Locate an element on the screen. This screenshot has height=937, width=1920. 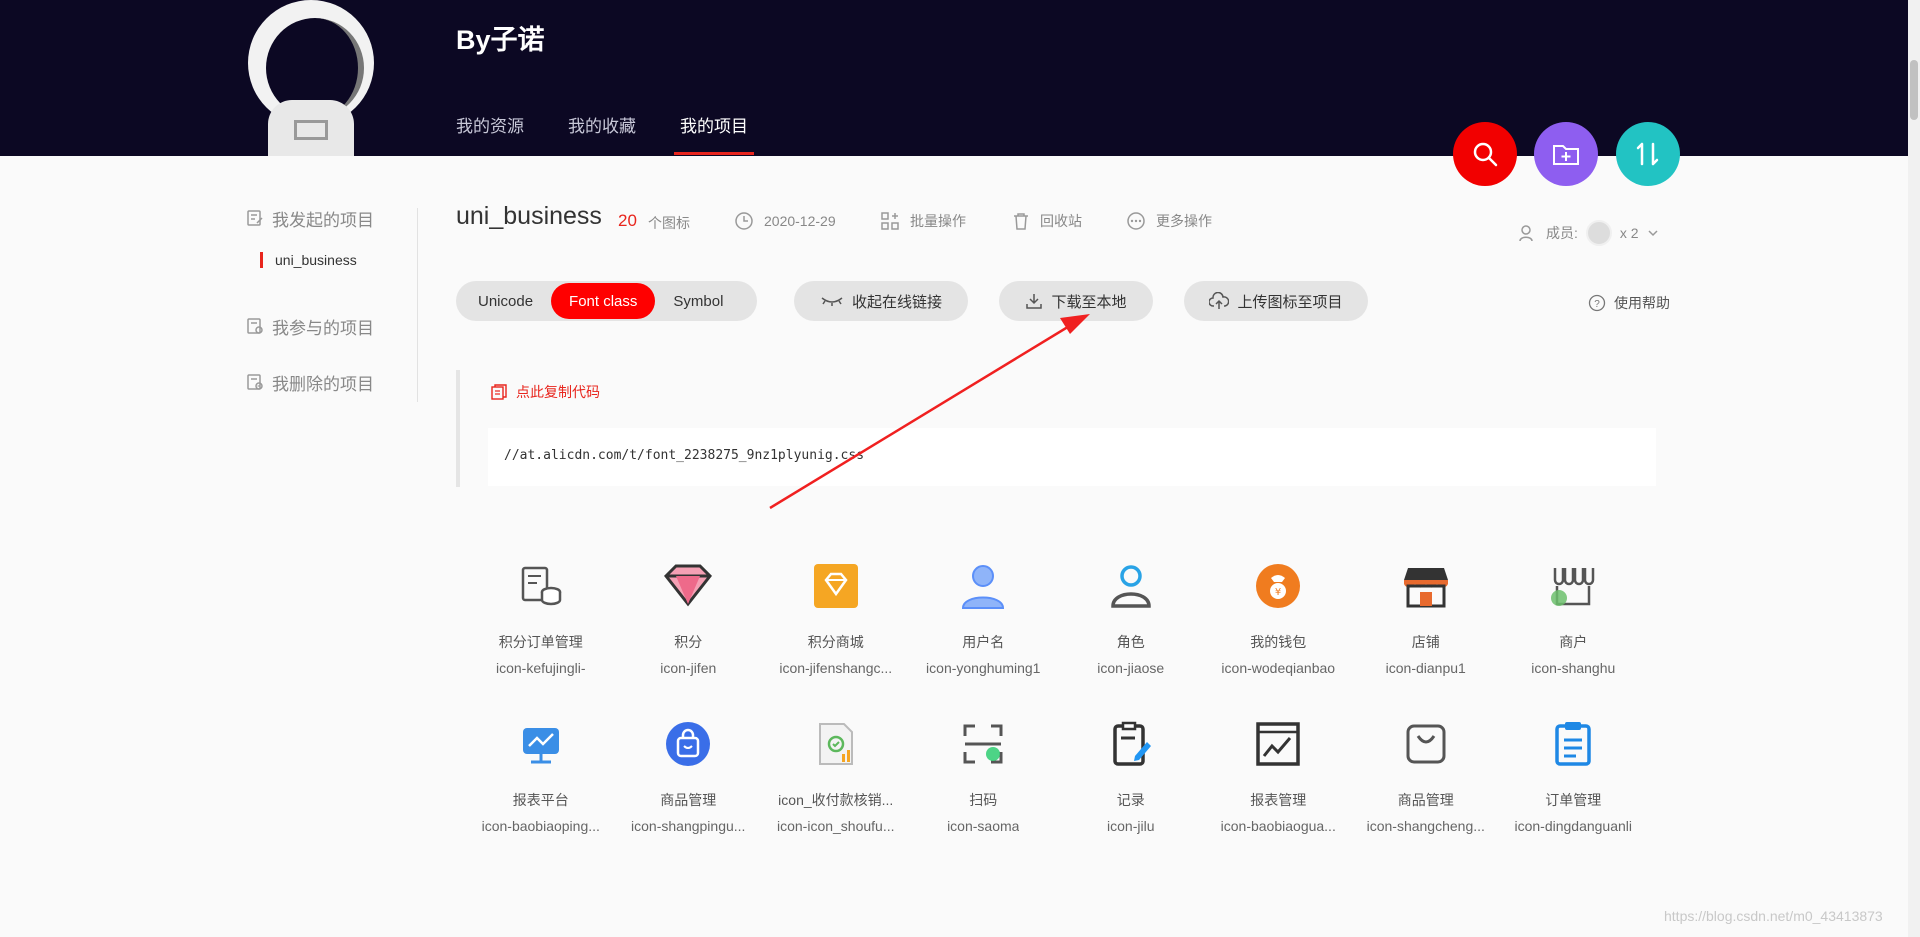
more-operations-label: 更多操作 is located at coordinates (1184, 221).